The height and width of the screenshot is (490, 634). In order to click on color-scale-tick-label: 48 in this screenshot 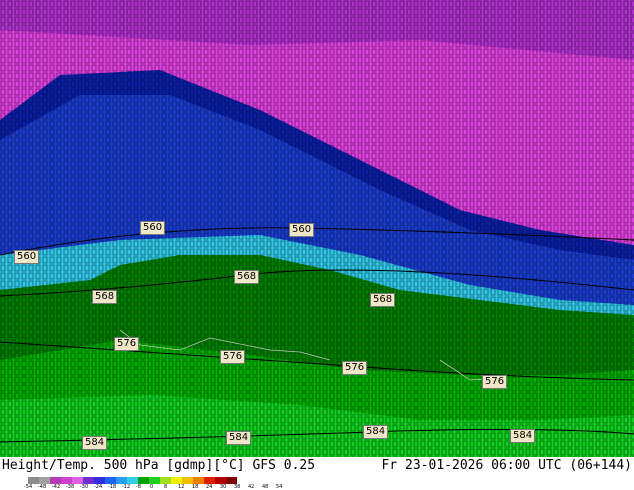, I will do `click(265, 487)`.